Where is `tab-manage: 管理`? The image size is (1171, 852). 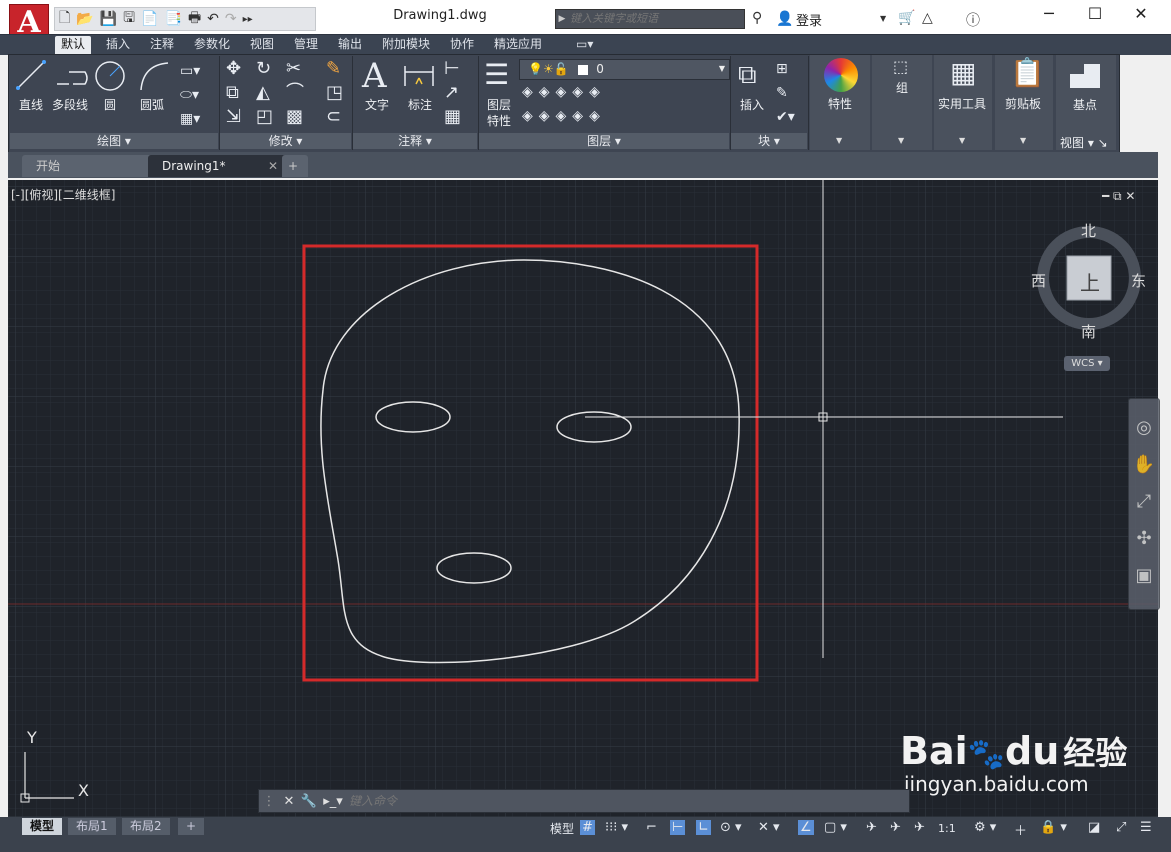 tab-manage: 管理 is located at coordinates (306, 45).